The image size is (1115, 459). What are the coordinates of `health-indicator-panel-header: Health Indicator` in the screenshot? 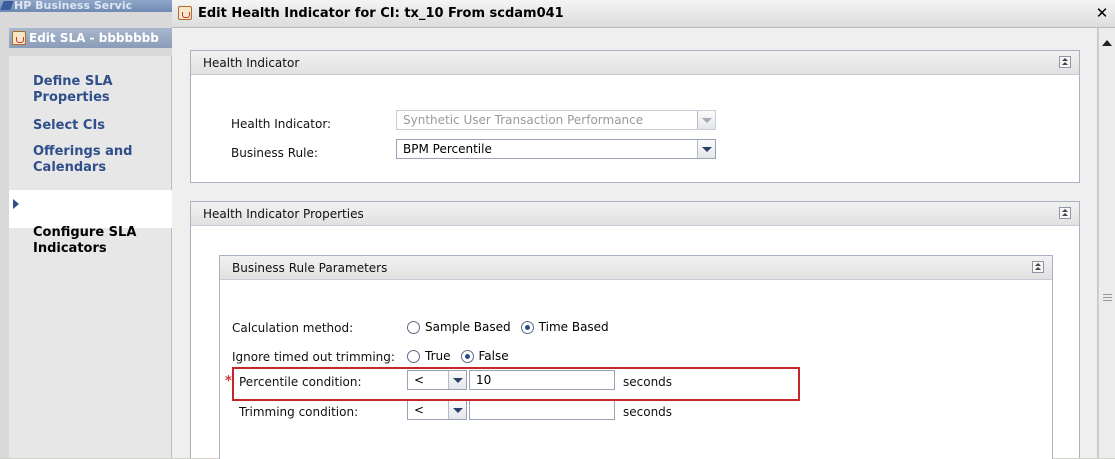 It's located at (635, 63).